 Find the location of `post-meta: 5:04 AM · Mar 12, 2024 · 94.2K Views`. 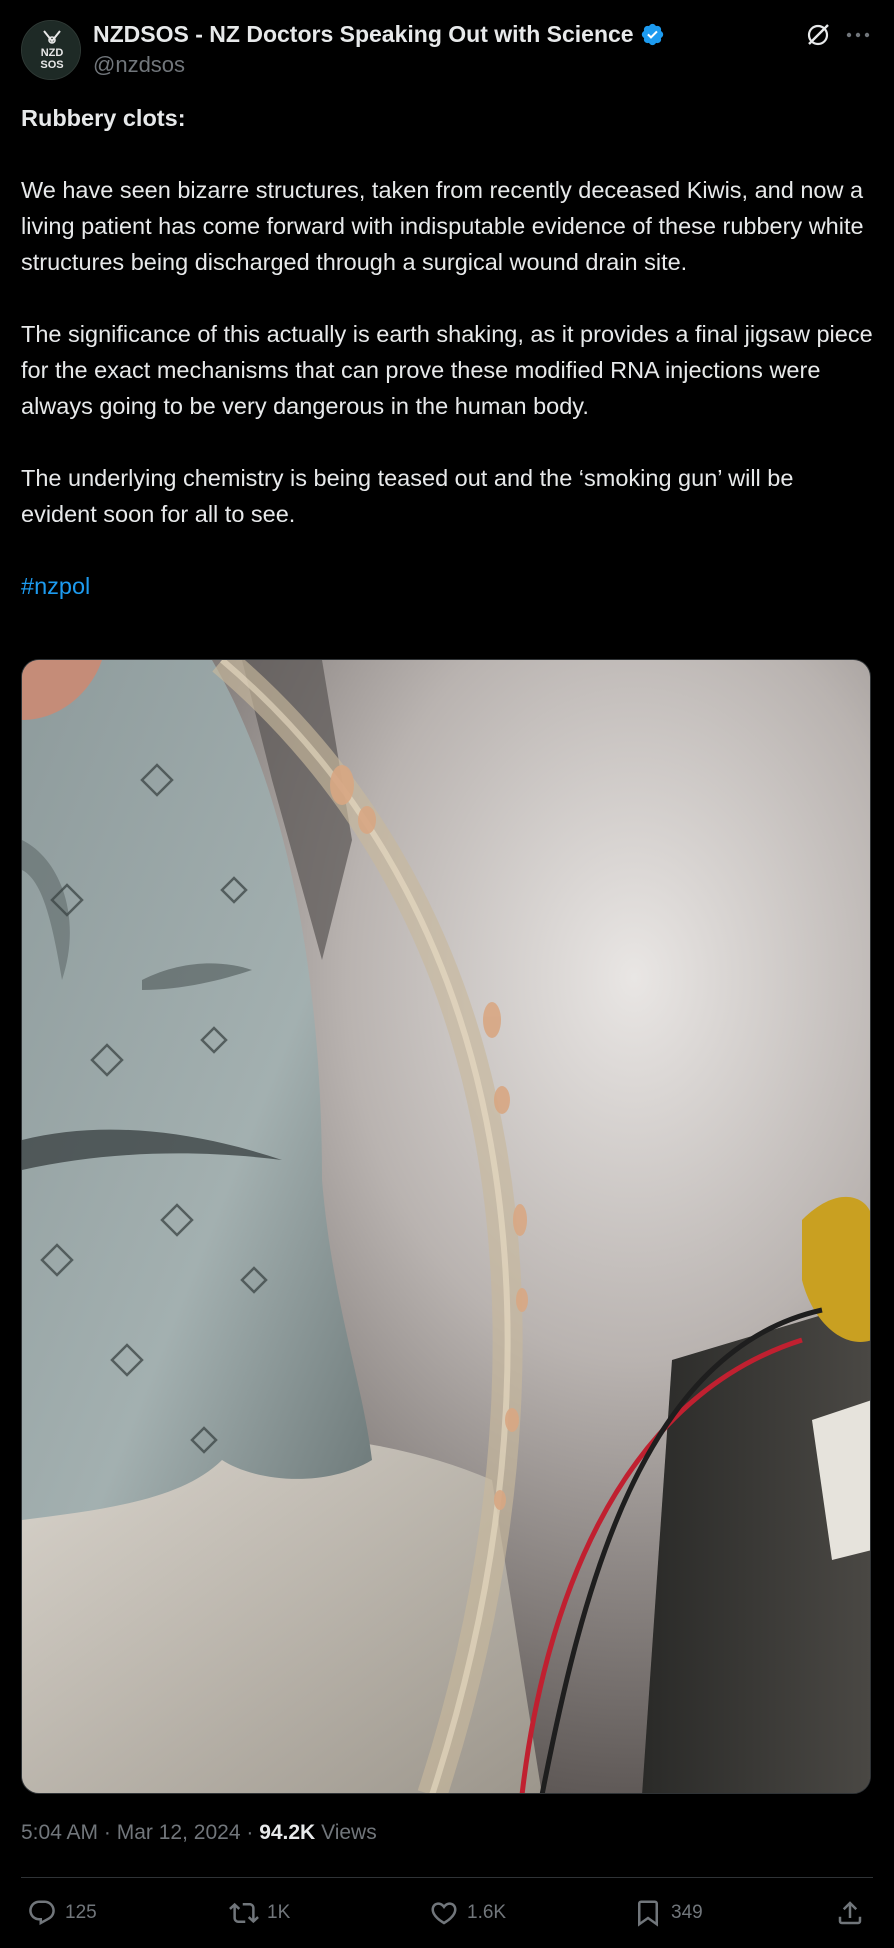

post-meta: 5:04 AM · Mar 12, 2024 · 94.2K Views is located at coordinates (199, 1833).